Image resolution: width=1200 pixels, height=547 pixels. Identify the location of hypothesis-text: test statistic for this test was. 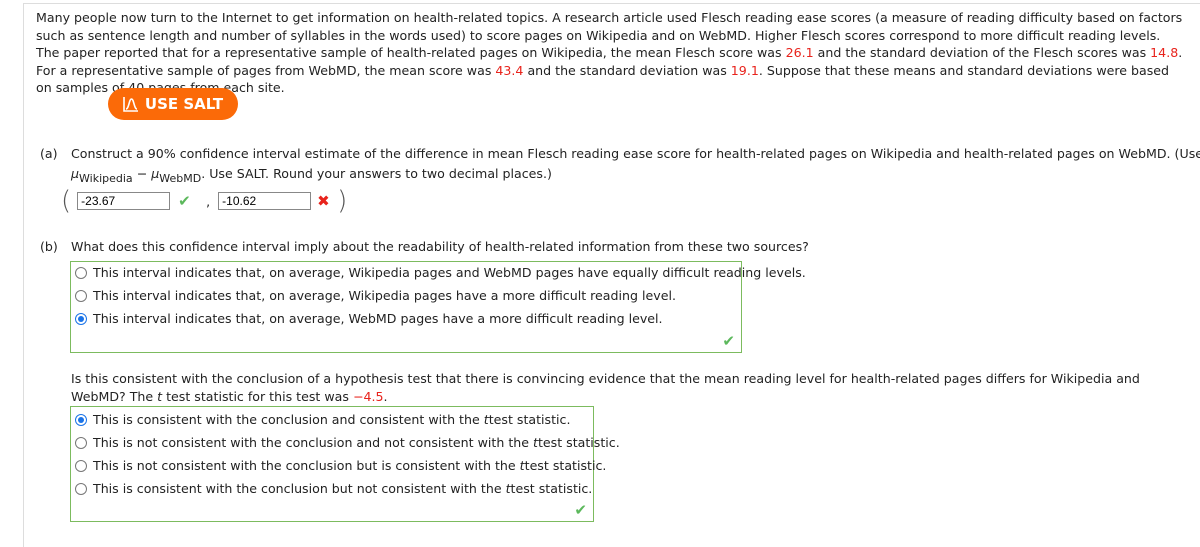
(257, 396).